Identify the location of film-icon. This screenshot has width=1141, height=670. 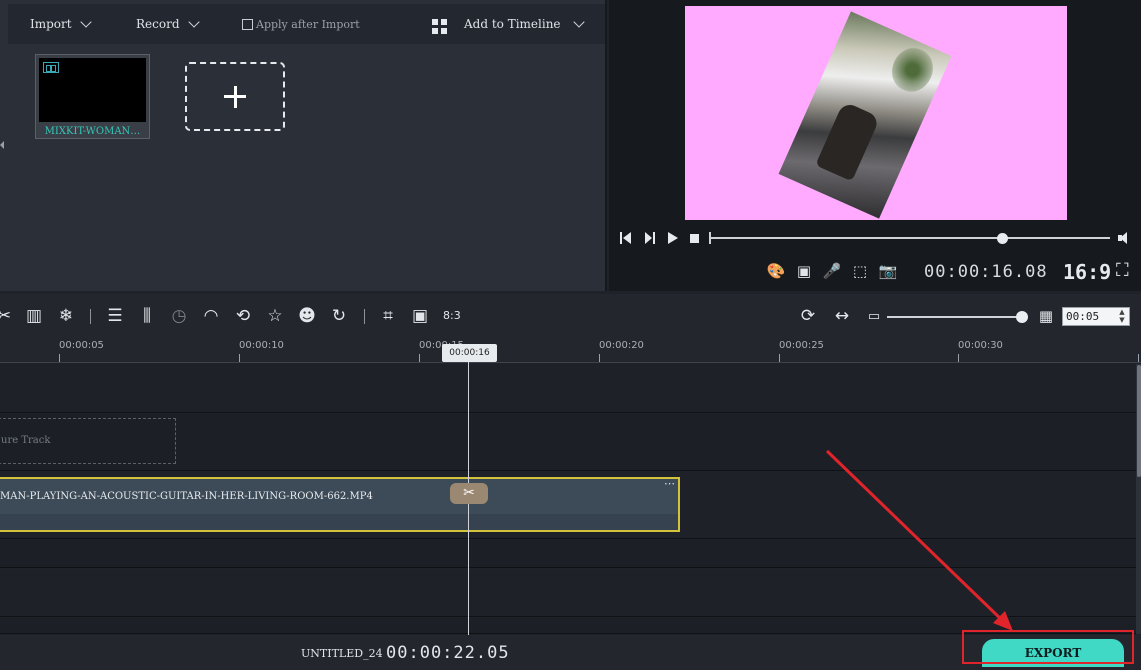
(51, 67).